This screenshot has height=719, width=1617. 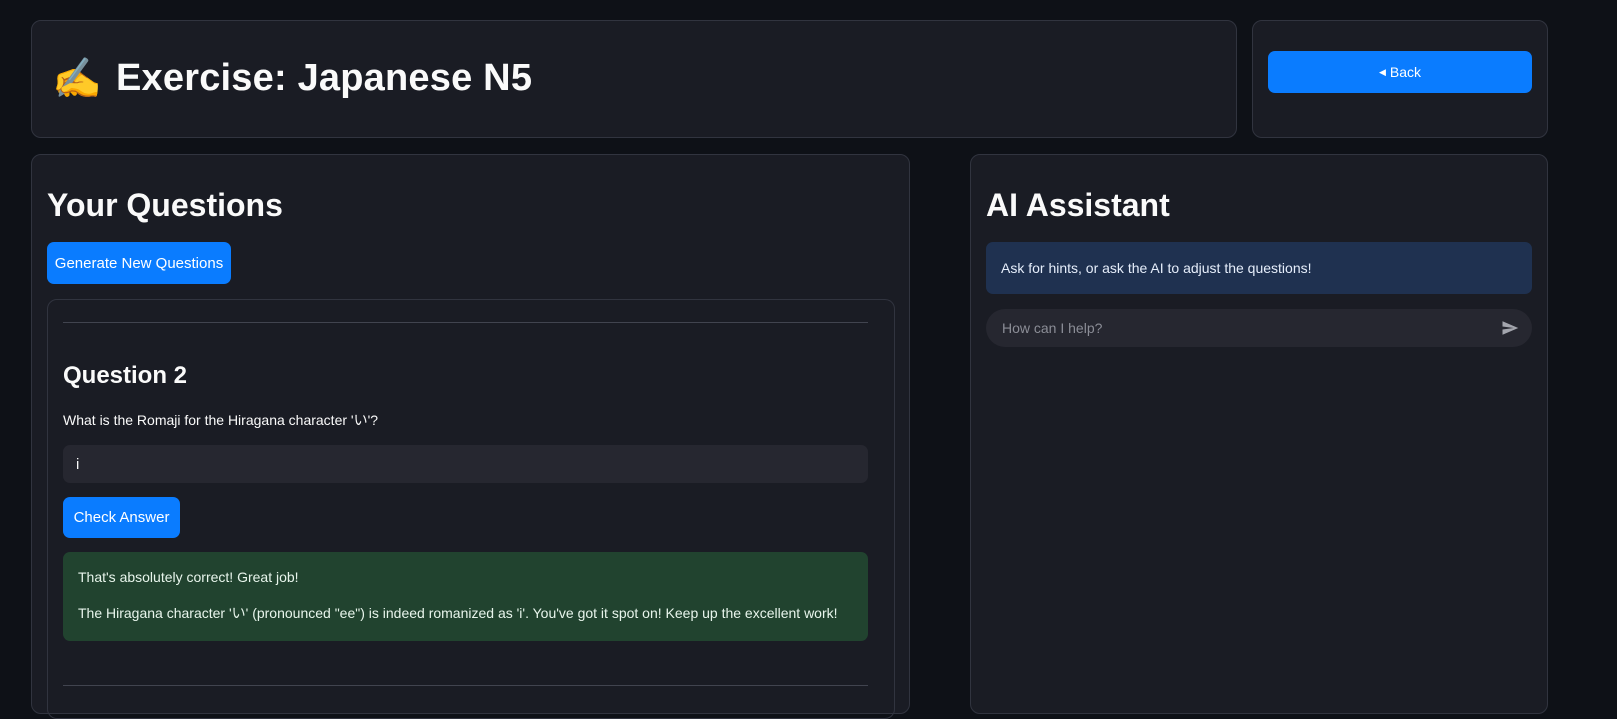 I want to click on back-button: ◀ Back, so click(x=1400, y=72).